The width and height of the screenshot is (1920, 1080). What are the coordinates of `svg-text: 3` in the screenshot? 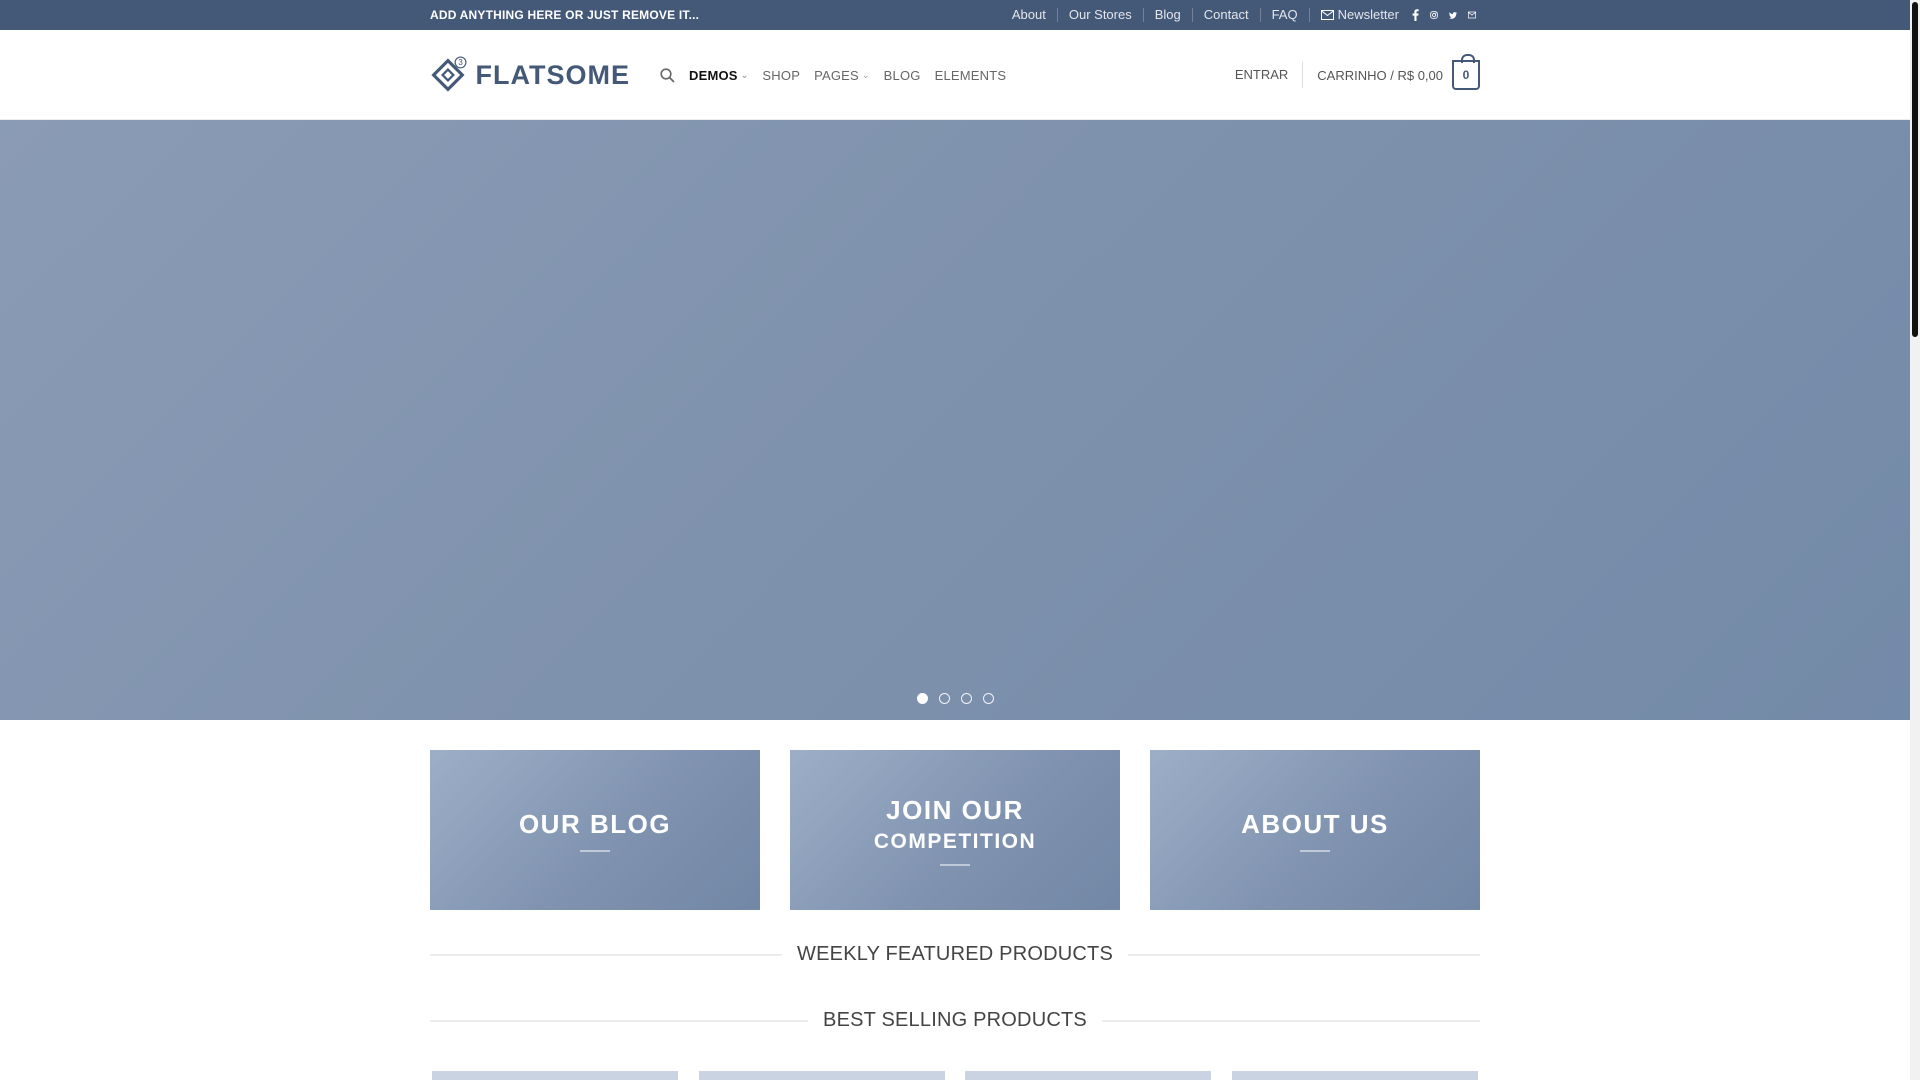 It's located at (460, 62).